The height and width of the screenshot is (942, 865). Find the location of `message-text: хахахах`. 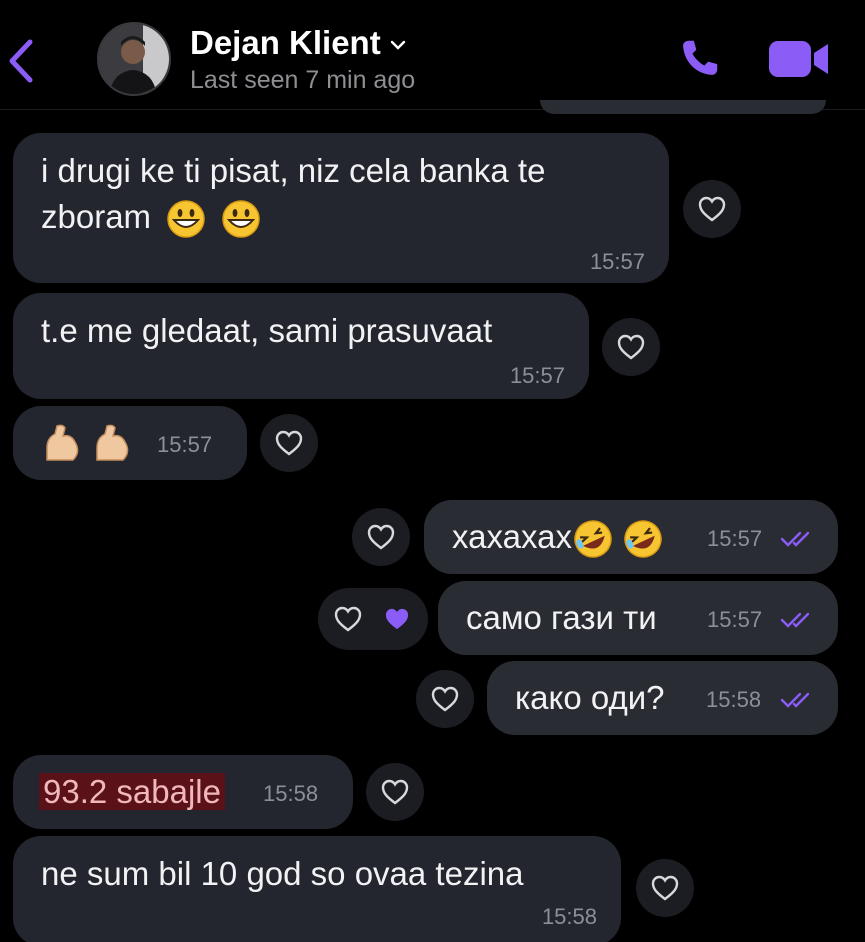

message-text: хахахах is located at coordinates (558, 537).